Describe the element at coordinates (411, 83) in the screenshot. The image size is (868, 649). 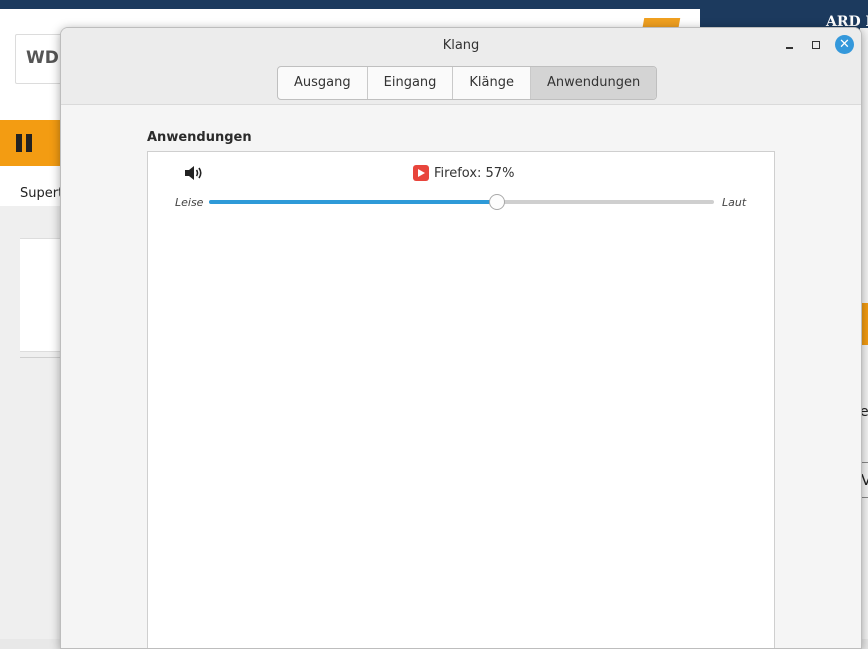
I see `tab-eingang: Eingang` at that location.